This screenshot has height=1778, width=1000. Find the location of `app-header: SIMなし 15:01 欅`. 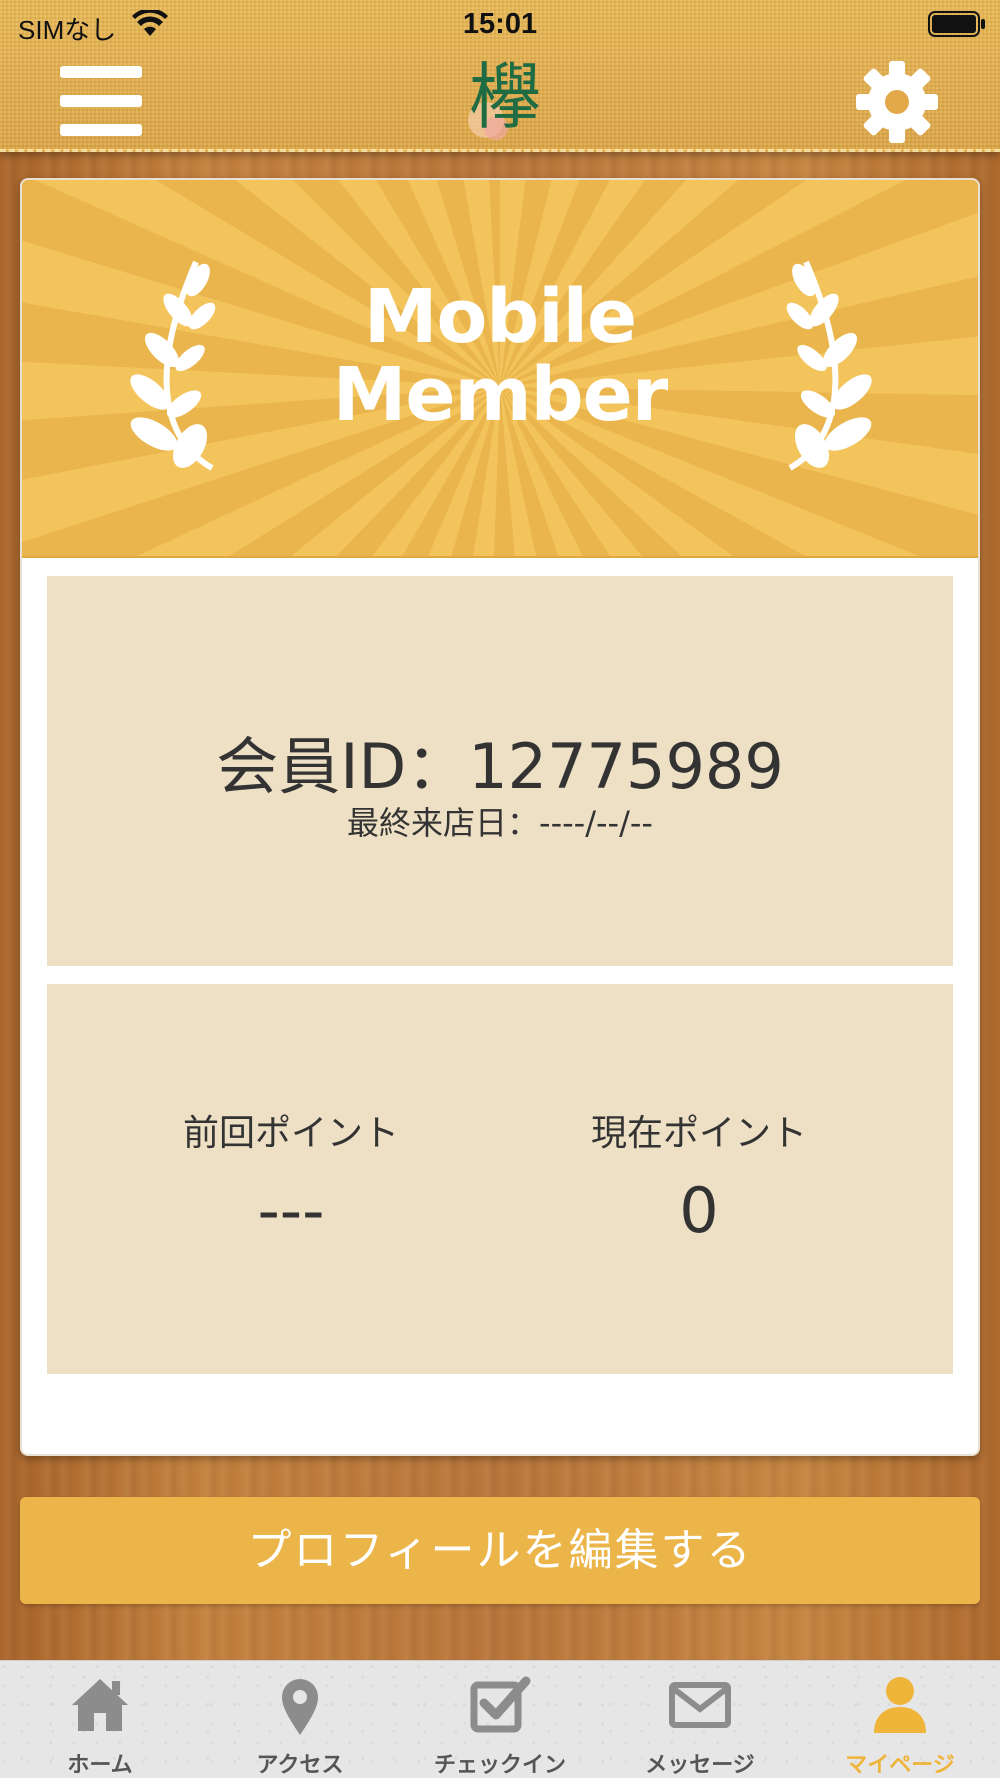

app-header: SIMなし 15:01 欅 is located at coordinates (500, 76).